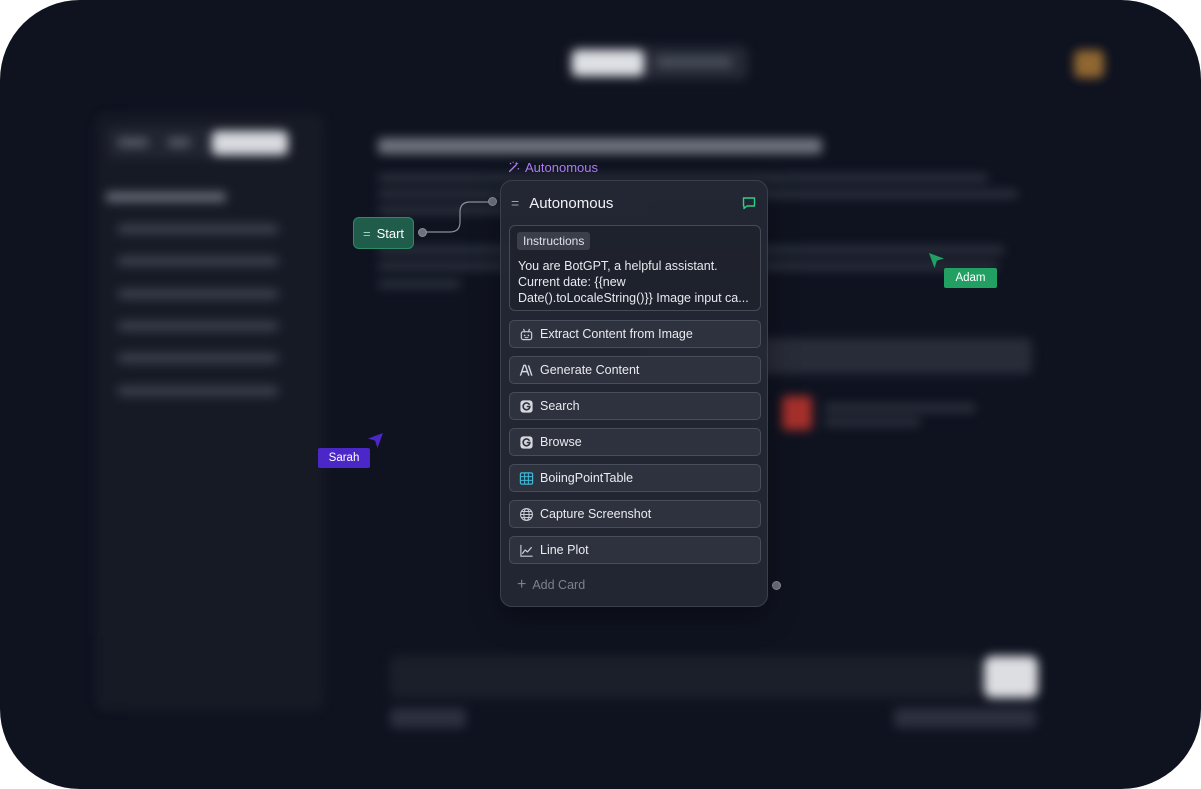 This screenshot has width=1201, height=789. What do you see at coordinates (797, 413) in the screenshot?
I see `pdf-file-icon` at bounding box center [797, 413].